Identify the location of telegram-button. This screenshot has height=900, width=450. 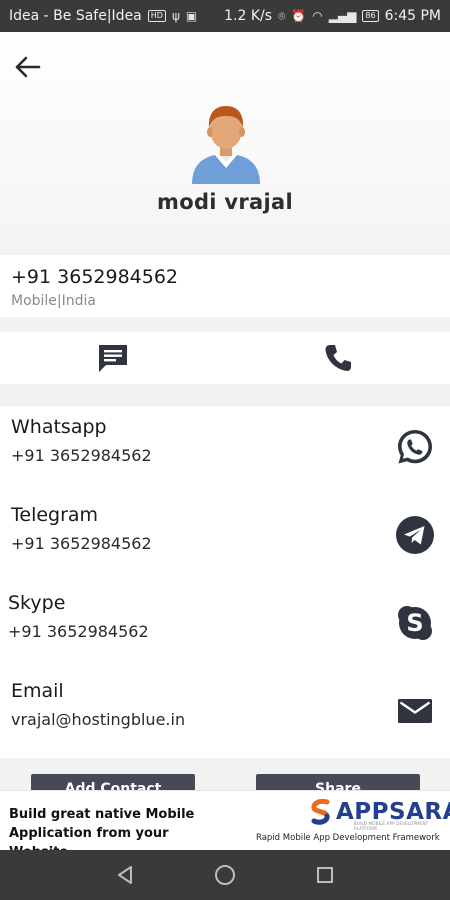
(415, 535).